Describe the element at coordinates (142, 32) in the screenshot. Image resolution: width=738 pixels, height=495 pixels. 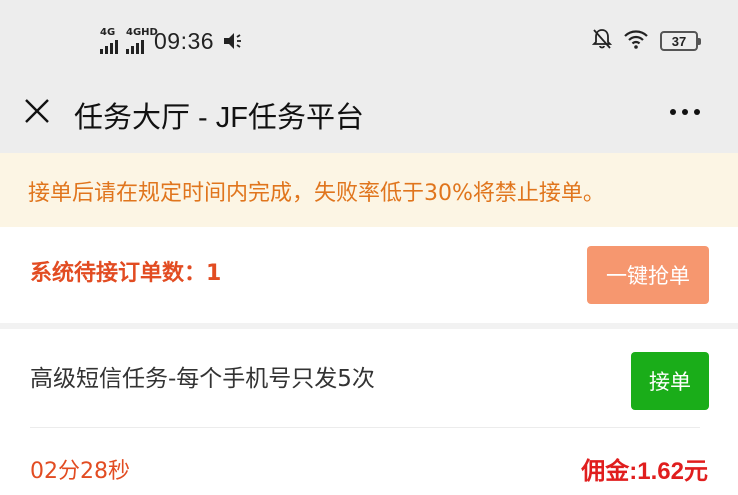
I see `network-type-label-2: 4GHD` at that location.